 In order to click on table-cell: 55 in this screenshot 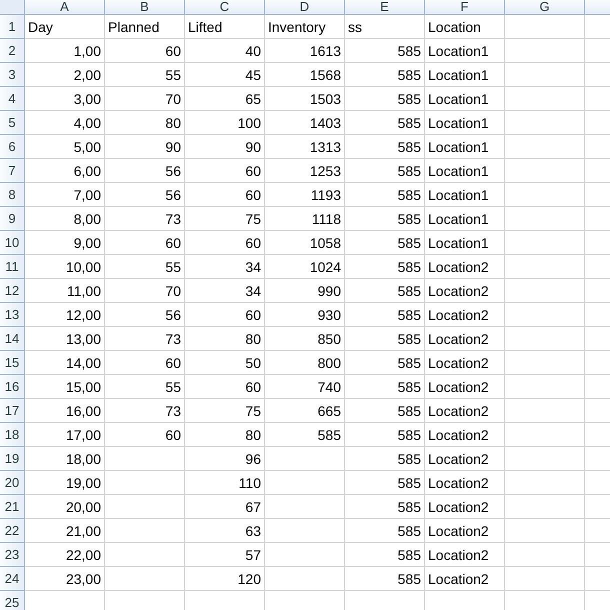, I will do `click(145, 75)`.